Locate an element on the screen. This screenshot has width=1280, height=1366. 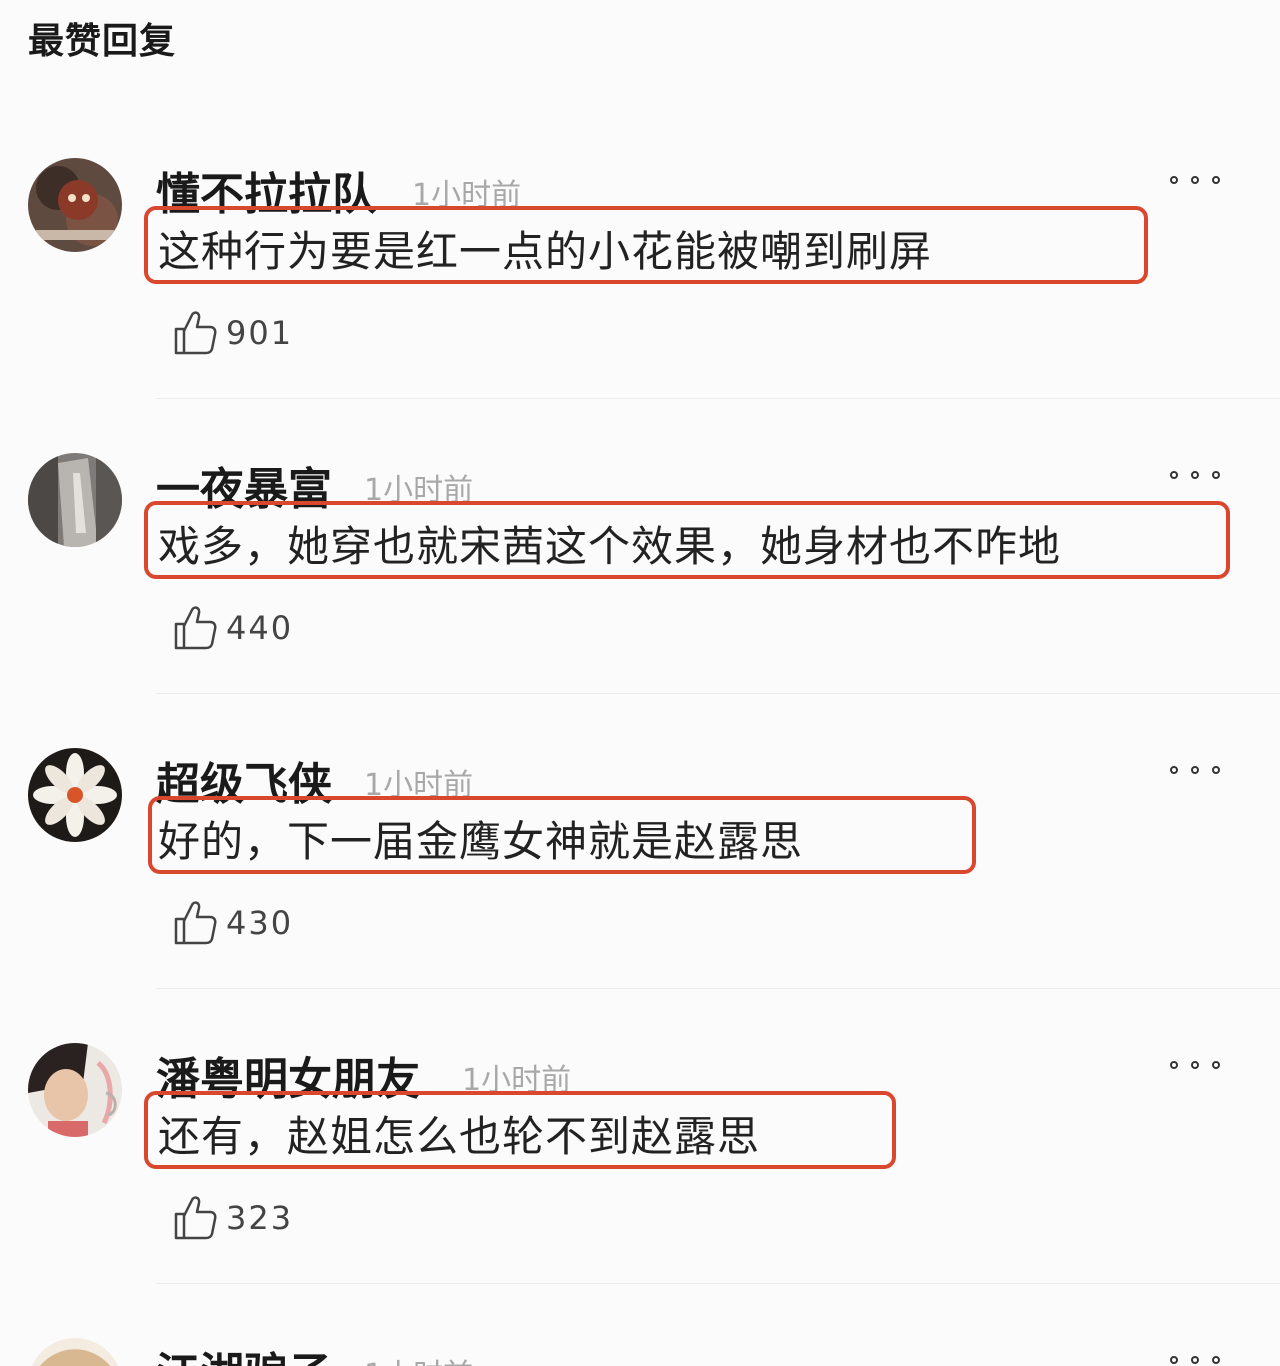
timestamp: 1小时前 is located at coordinates (418, 1358).